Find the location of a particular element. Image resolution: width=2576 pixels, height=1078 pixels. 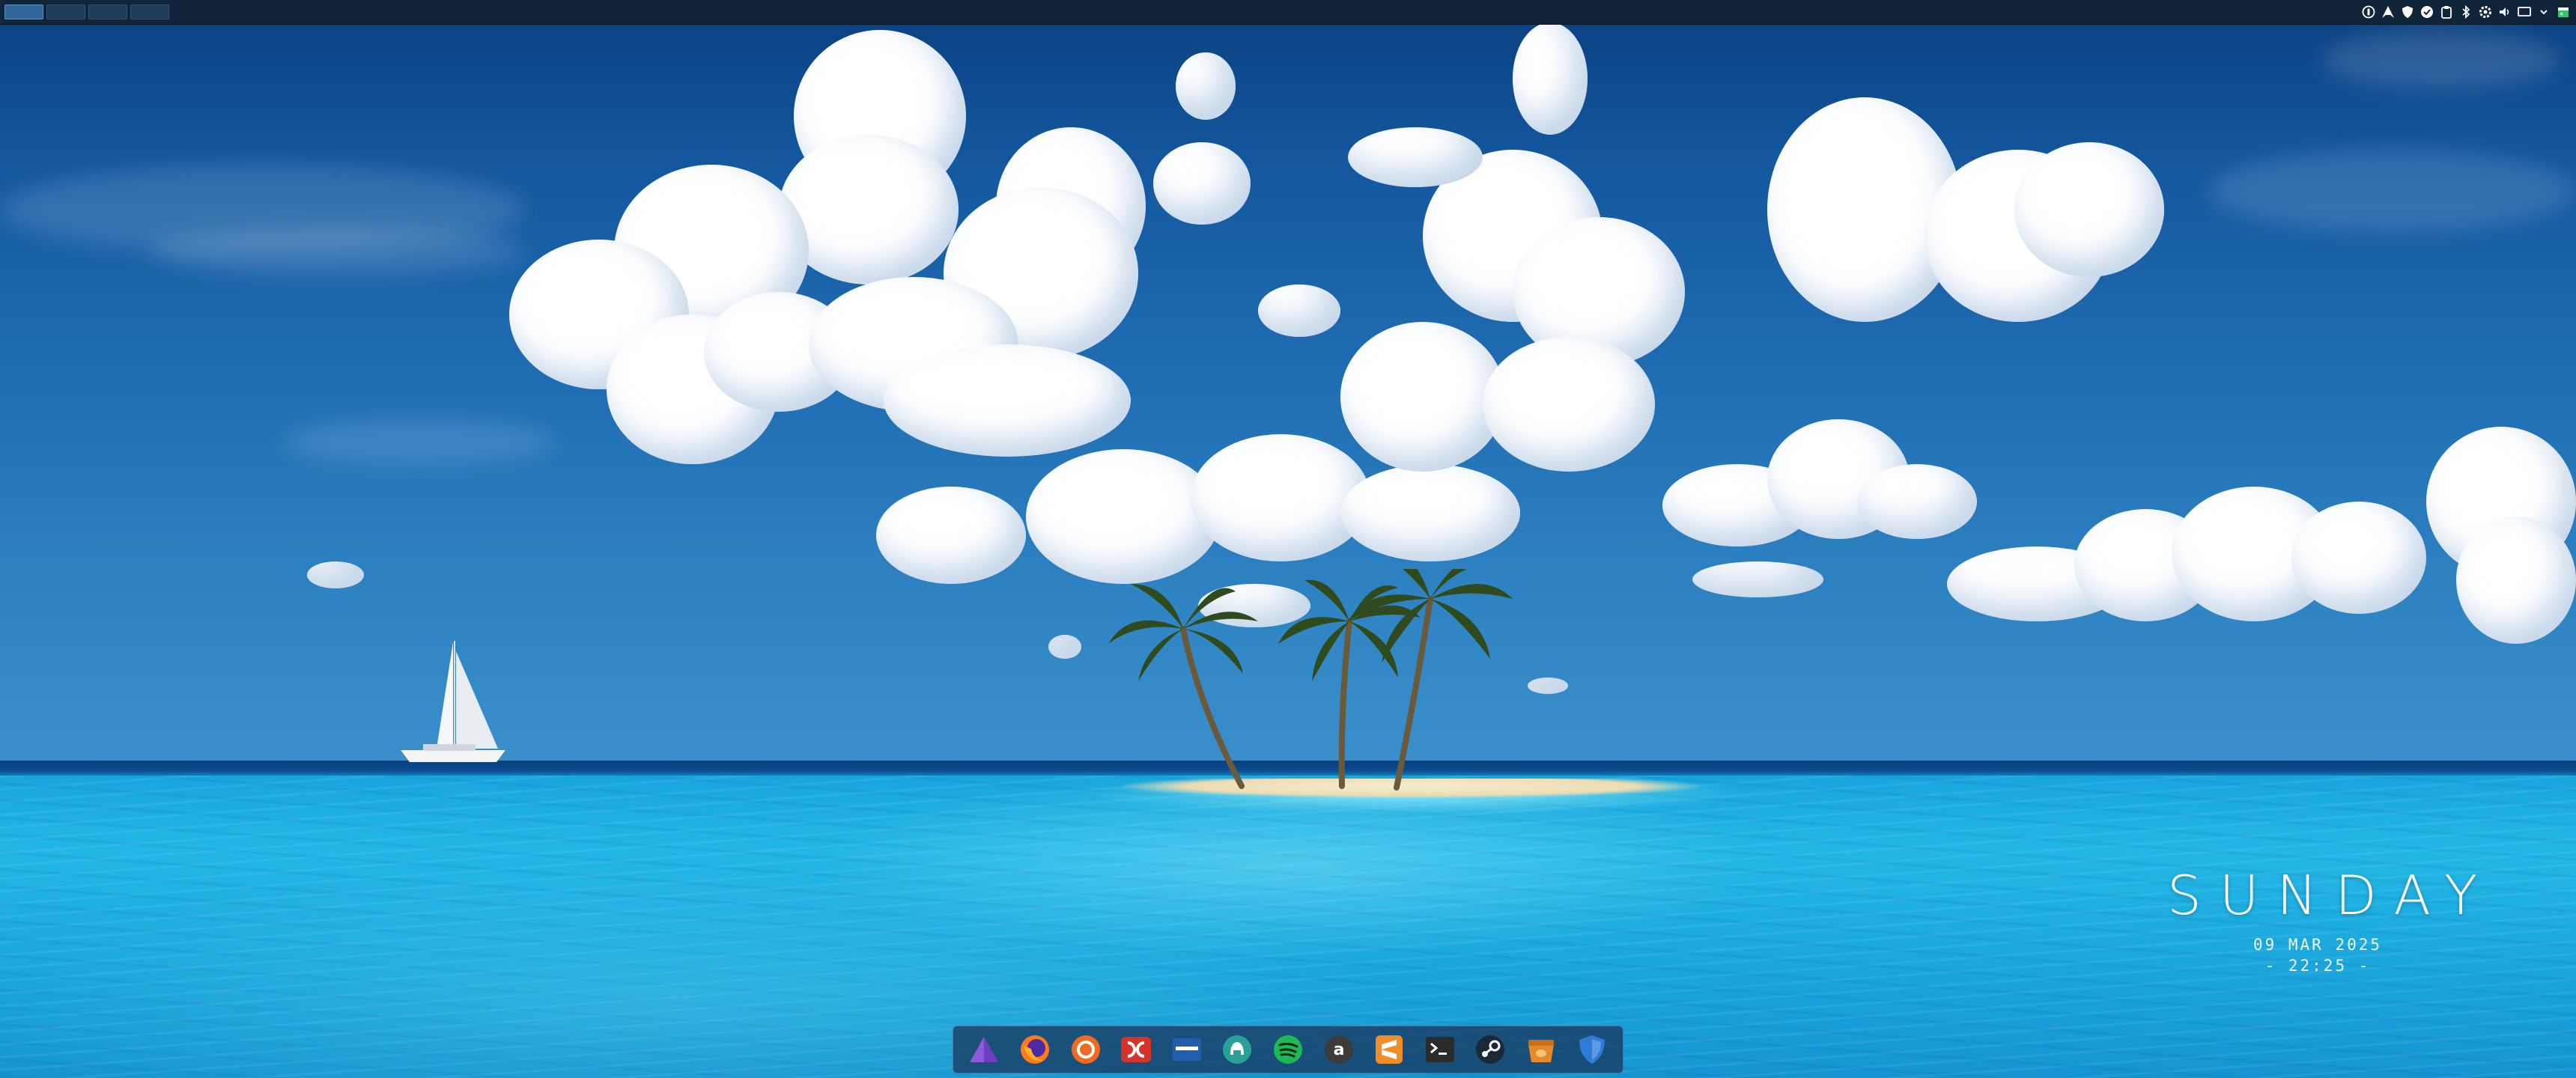

system-tray is located at coordinates (2466, 12).